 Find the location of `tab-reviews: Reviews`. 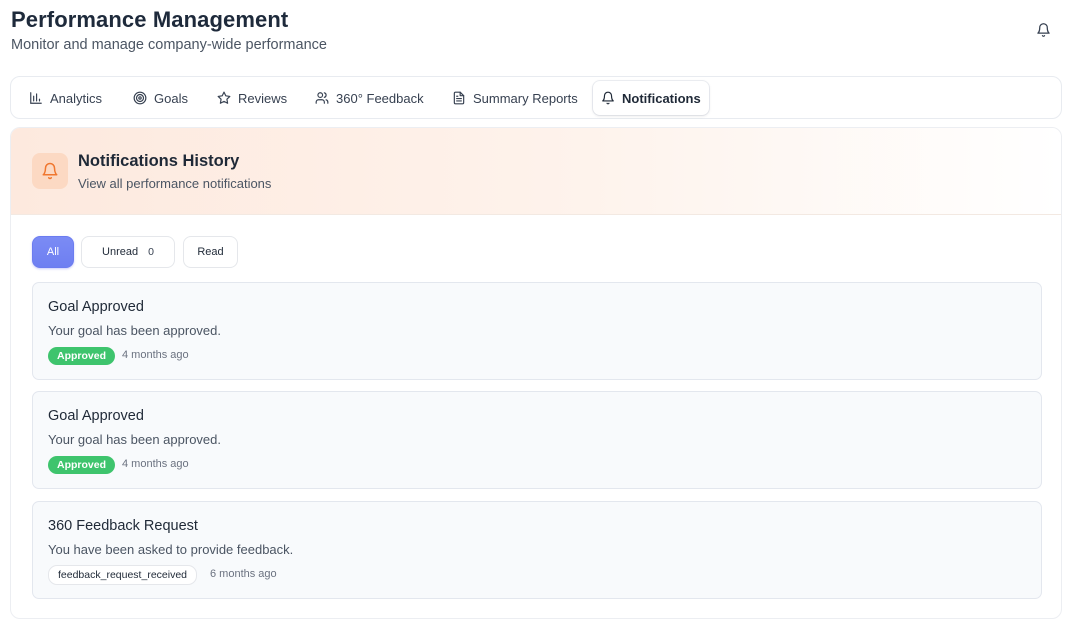

tab-reviews: Reviews is located at coordinates (252, 98).